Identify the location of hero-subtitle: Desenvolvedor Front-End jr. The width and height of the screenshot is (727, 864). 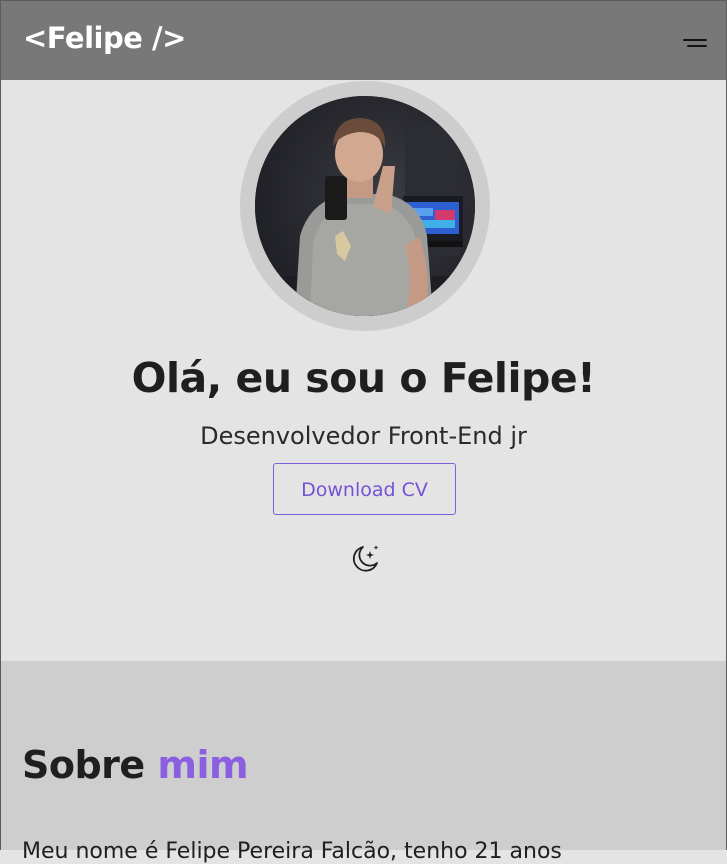
(363, 436).